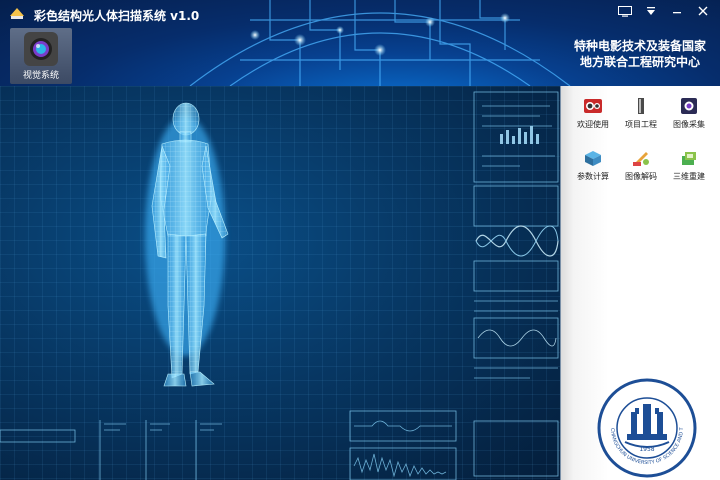 Image resolution: width=720 pixels, height=480 pixels. What do you see at coordinates (40, 76) in the screenshot?
I see `nav-vision-label: 视觉系统` at bounding box center [40, 76].